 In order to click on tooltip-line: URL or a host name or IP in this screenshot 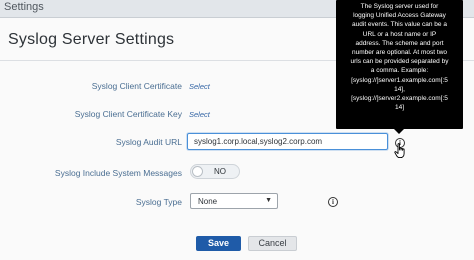, I will do `click(399, 34)`.